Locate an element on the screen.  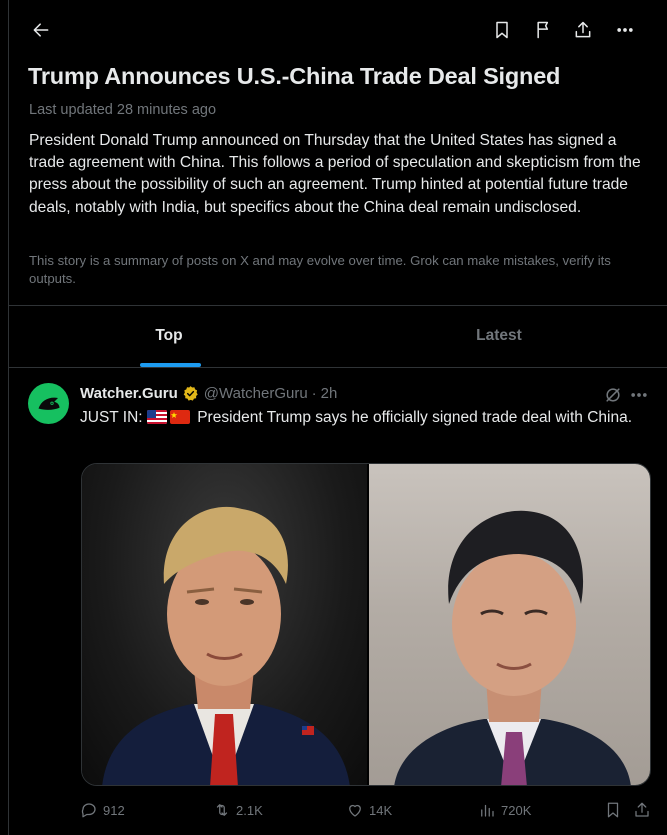
reply-count: 912 is located at coordinates (114, 810).